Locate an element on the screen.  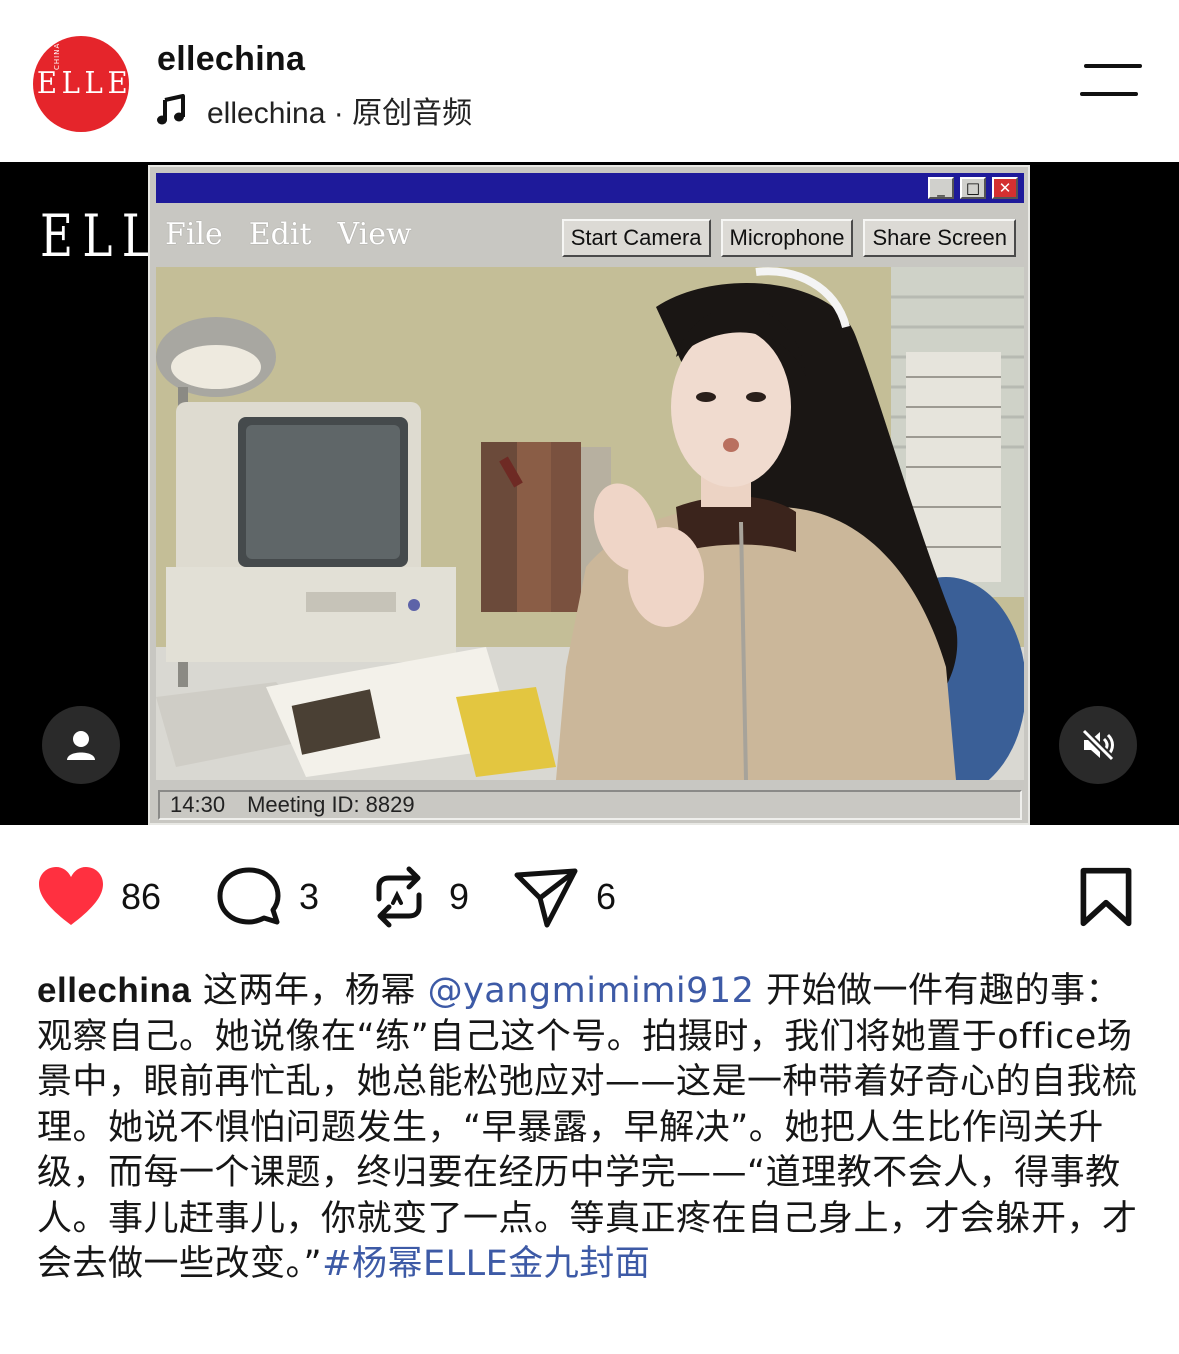
audio-attribution: ellechina · 原创音频 is located at coordinates (314, 111).